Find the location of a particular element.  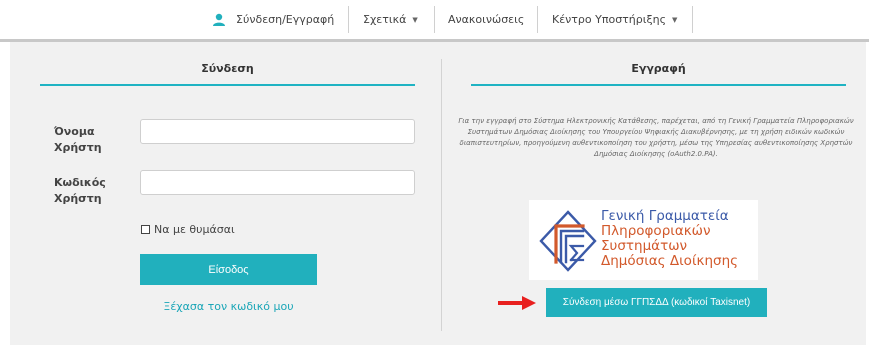

logo-line-3: Συστημάτων is located at coordinates (644, 246).